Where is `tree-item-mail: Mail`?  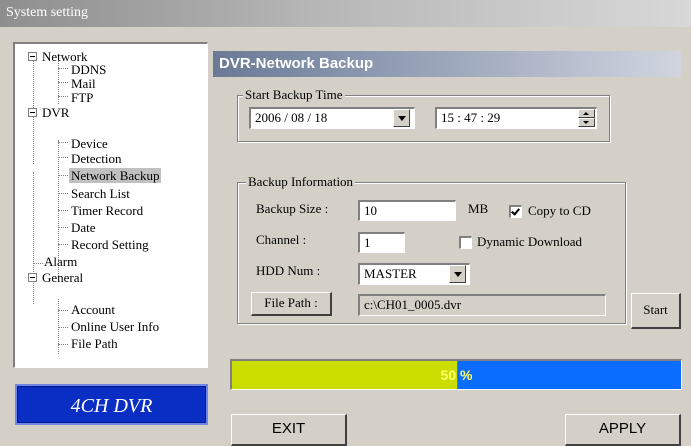 tree-item-mail: Mail is located at coordinates (83, 83).